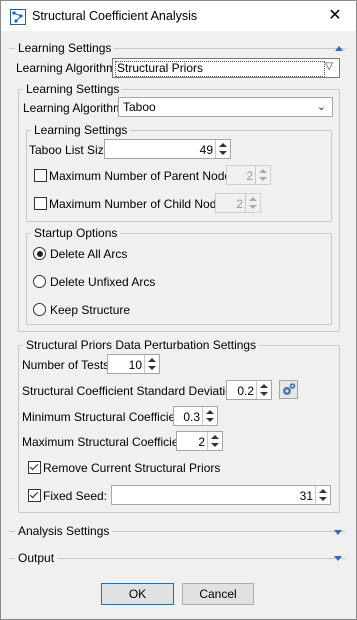 This screenshot has width=357, height=620. I want to click on radio-label-delete-all: Delete All Arcs, so click(89, 254).